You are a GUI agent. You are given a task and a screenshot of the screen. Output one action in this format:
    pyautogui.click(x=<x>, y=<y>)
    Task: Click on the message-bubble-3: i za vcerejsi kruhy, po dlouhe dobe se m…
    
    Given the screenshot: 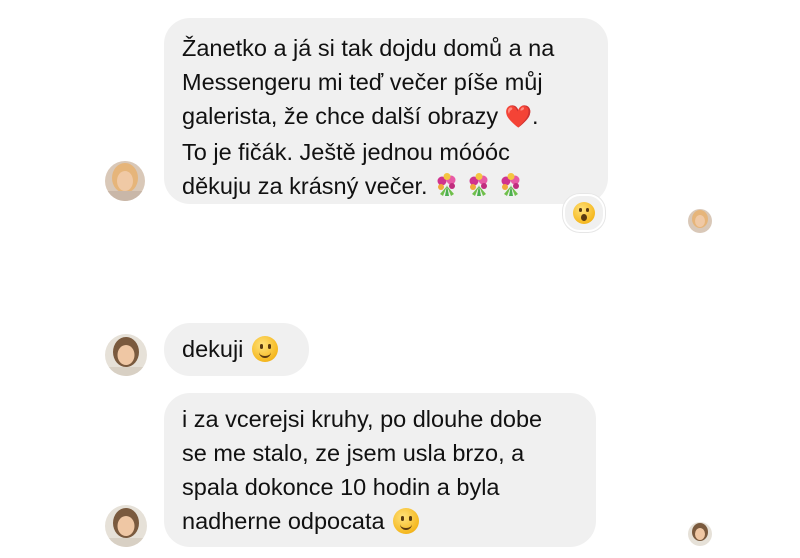 What is the action you would take?
    pyautogui.click(x=380, y=470)
    